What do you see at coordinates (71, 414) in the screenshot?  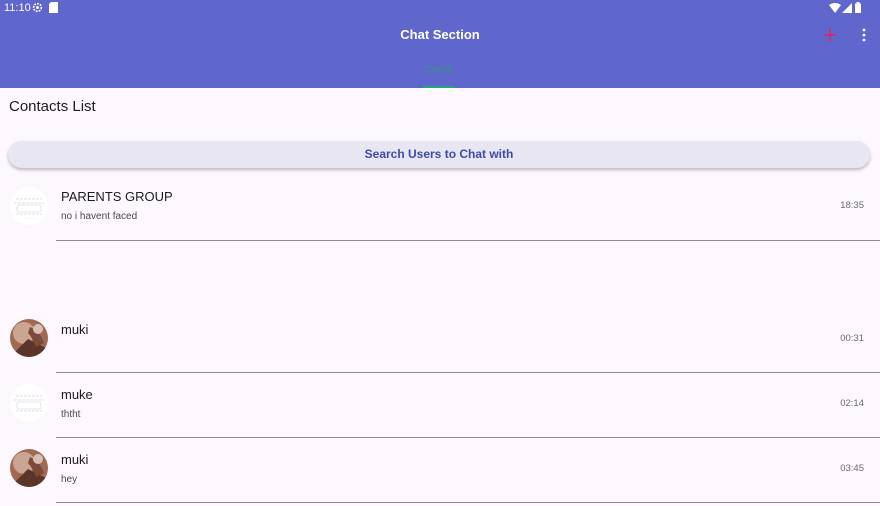 I see `chat-last-message: ththt` at bounding box center [71, 414].